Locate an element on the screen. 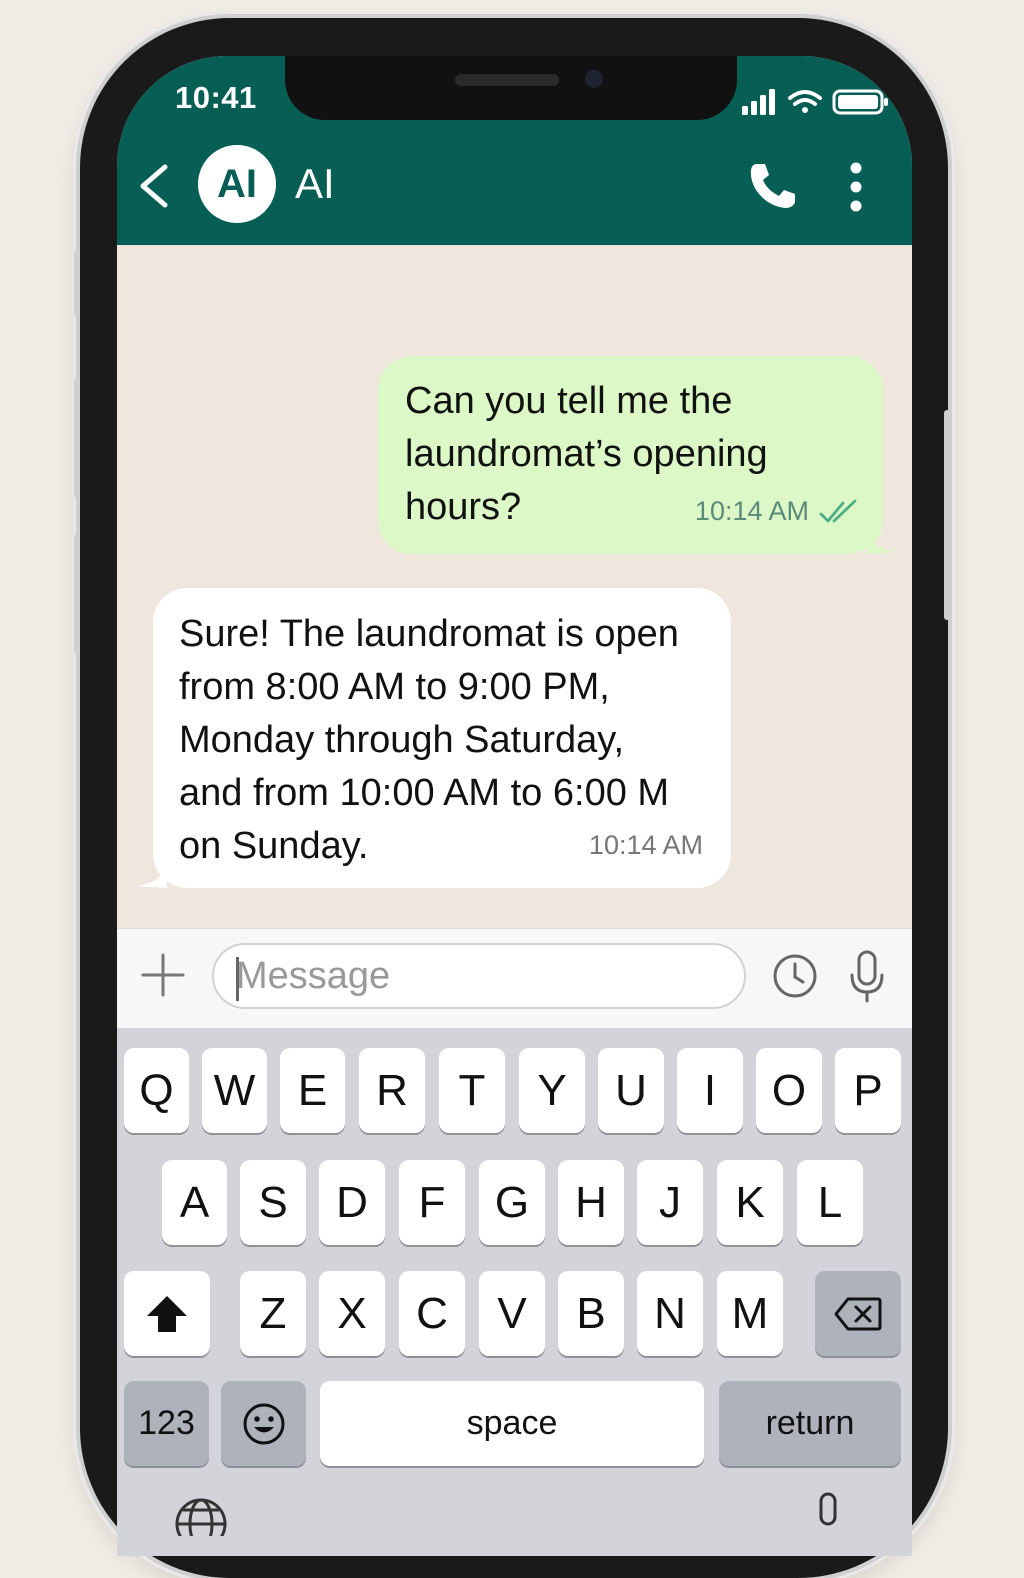 This screenshot has width=1024, height=1578. status-icons is located at coordinates (815, 102).